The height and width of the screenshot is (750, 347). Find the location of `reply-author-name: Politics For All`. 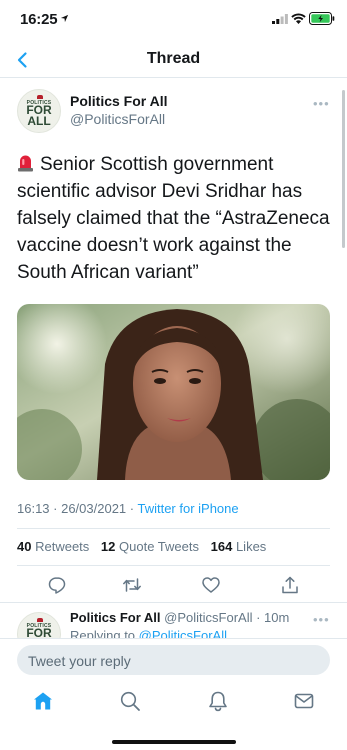

reply-author-name: Politics For All is located at coordinates (115, 617).